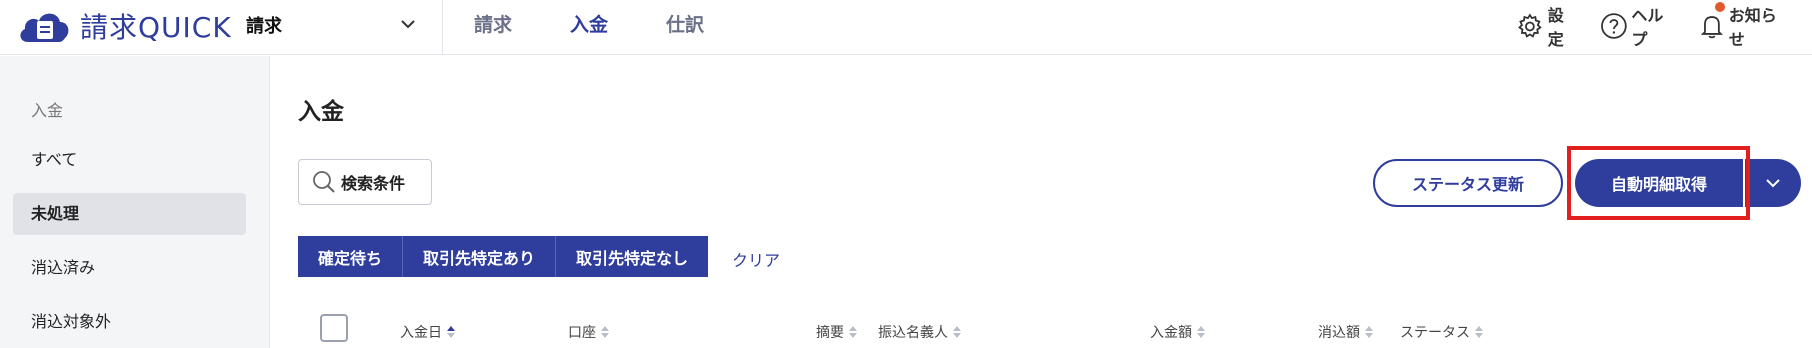 The height and width of the screenshot is (348, 1812). What do you see at coordinates (156, 27) in the screenshot?
I see `logo-text: 請求QUICK` at bounding box center [156, 27].